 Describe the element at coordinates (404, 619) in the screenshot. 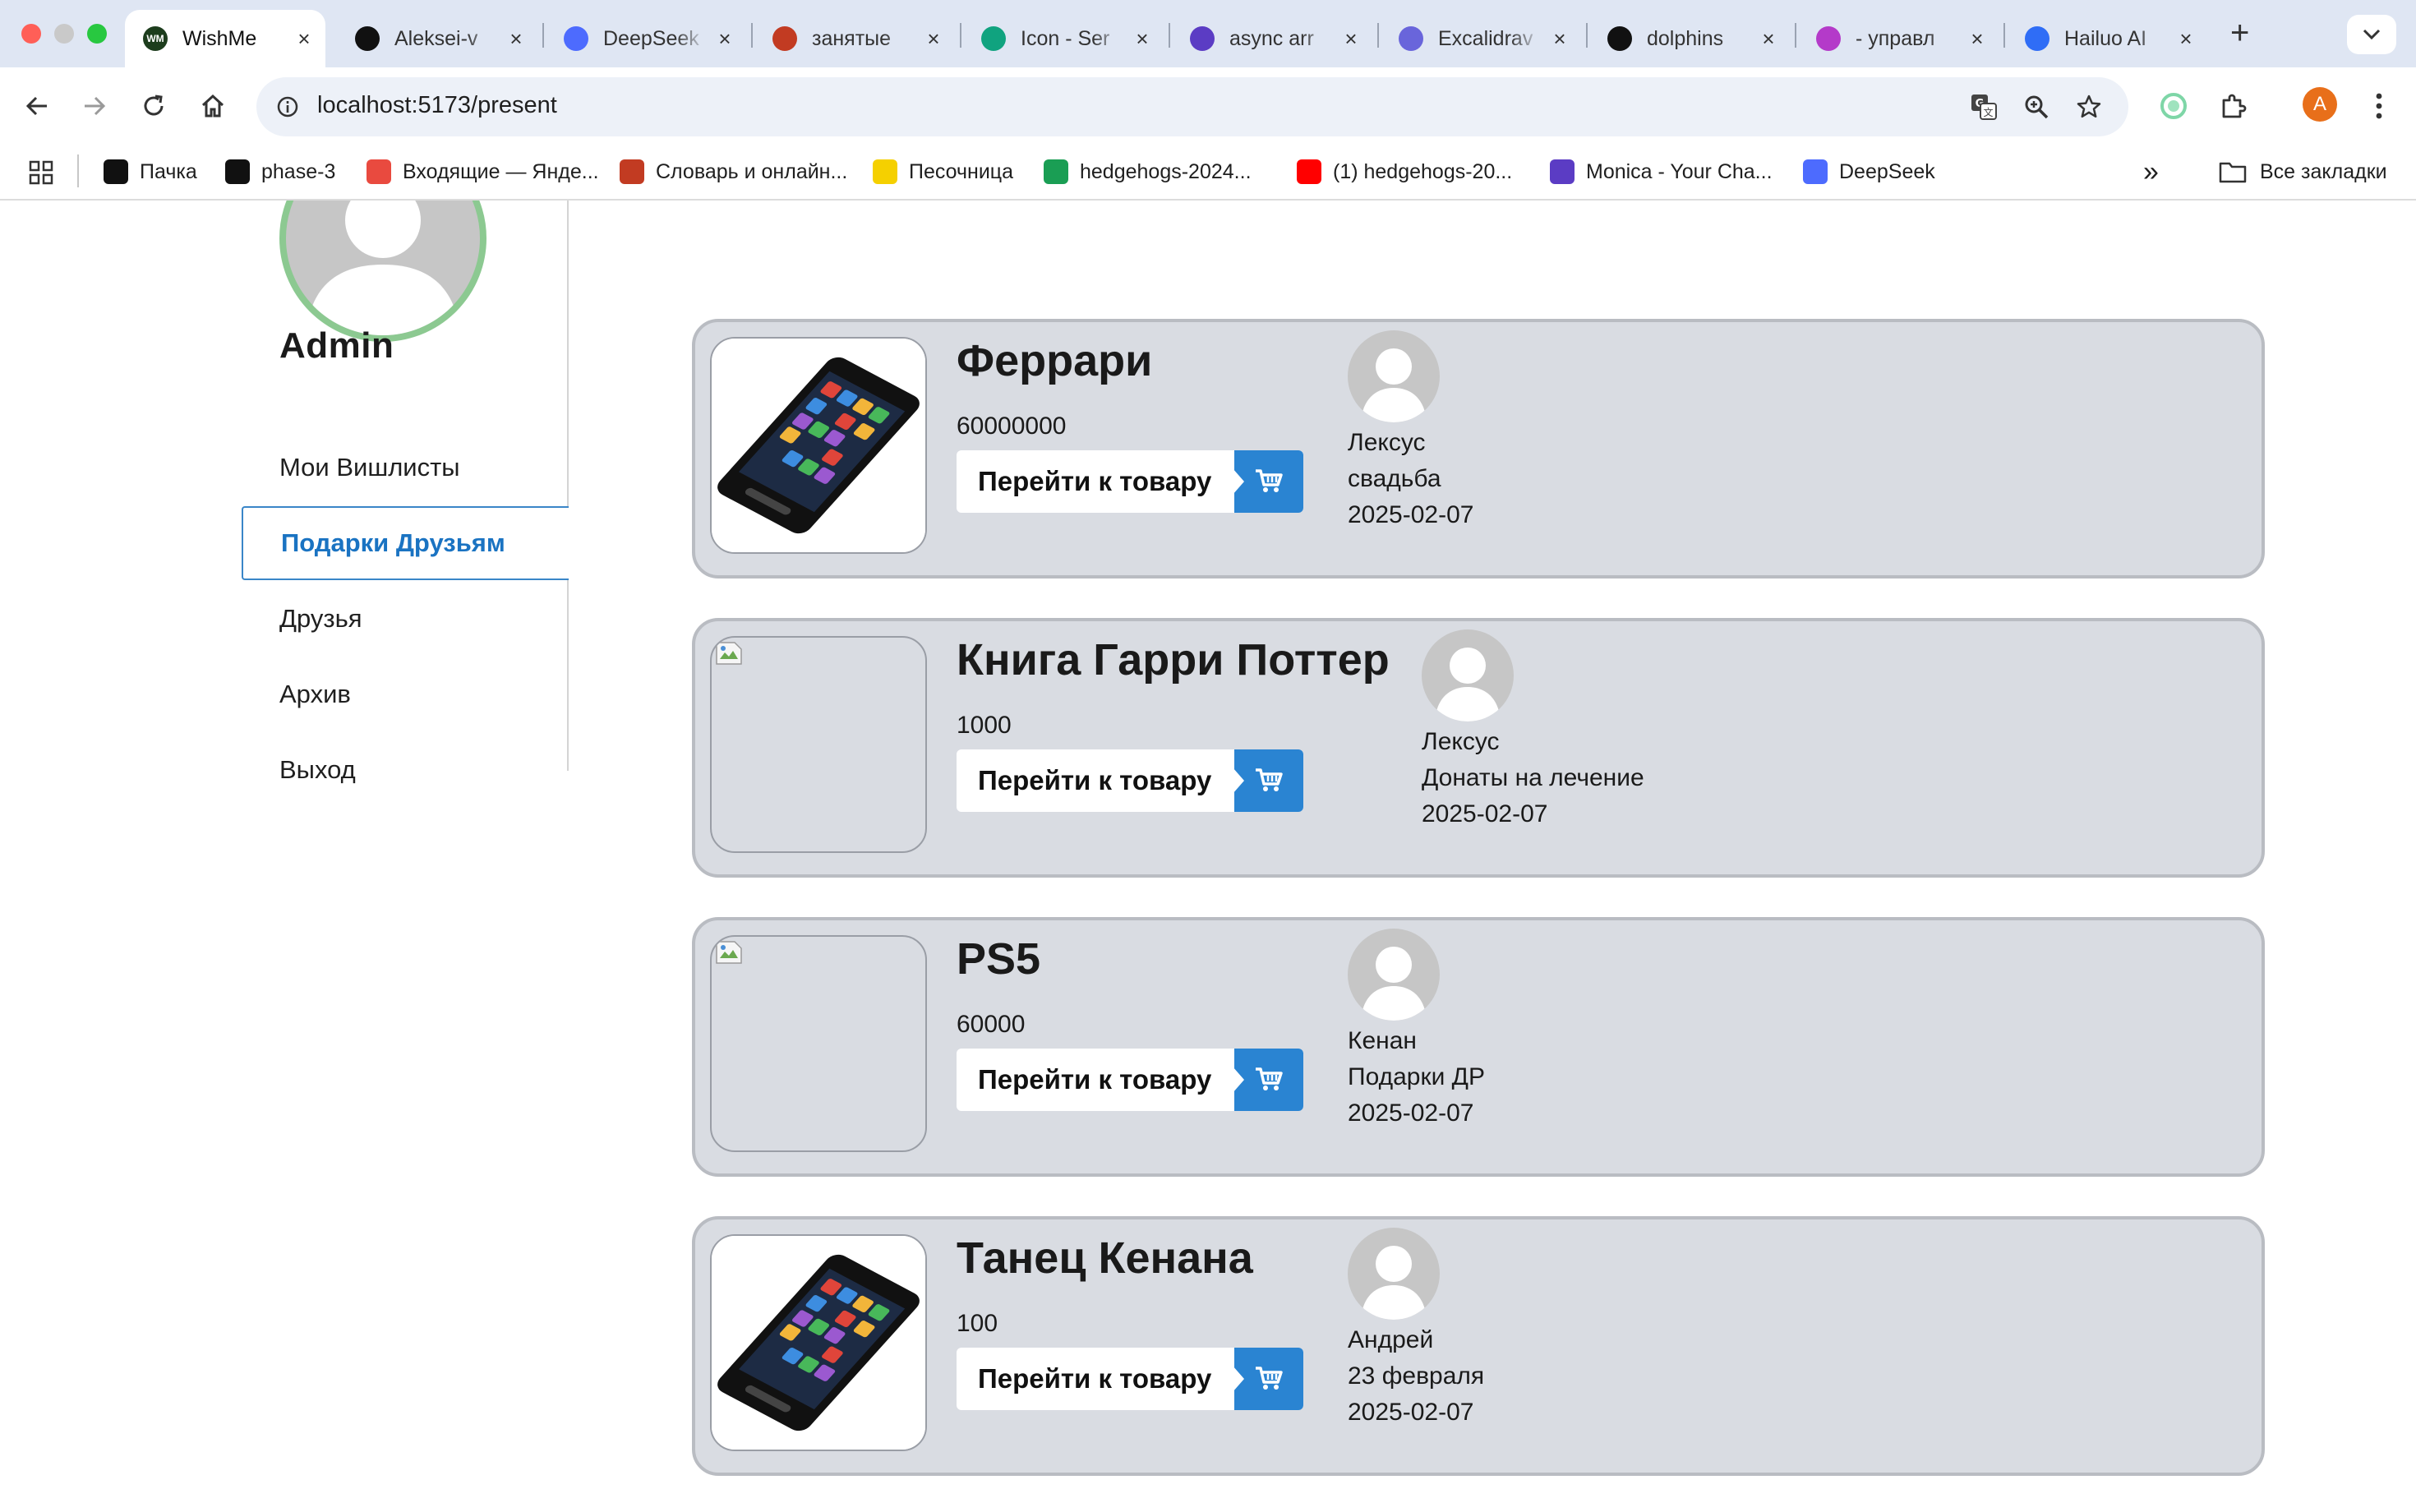

I see `sidebar-menu-item: Друзья` at that location.